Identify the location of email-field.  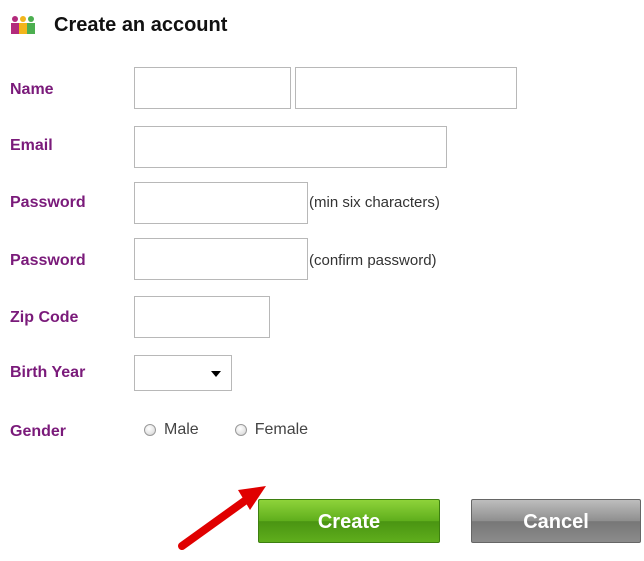
(290, 147).